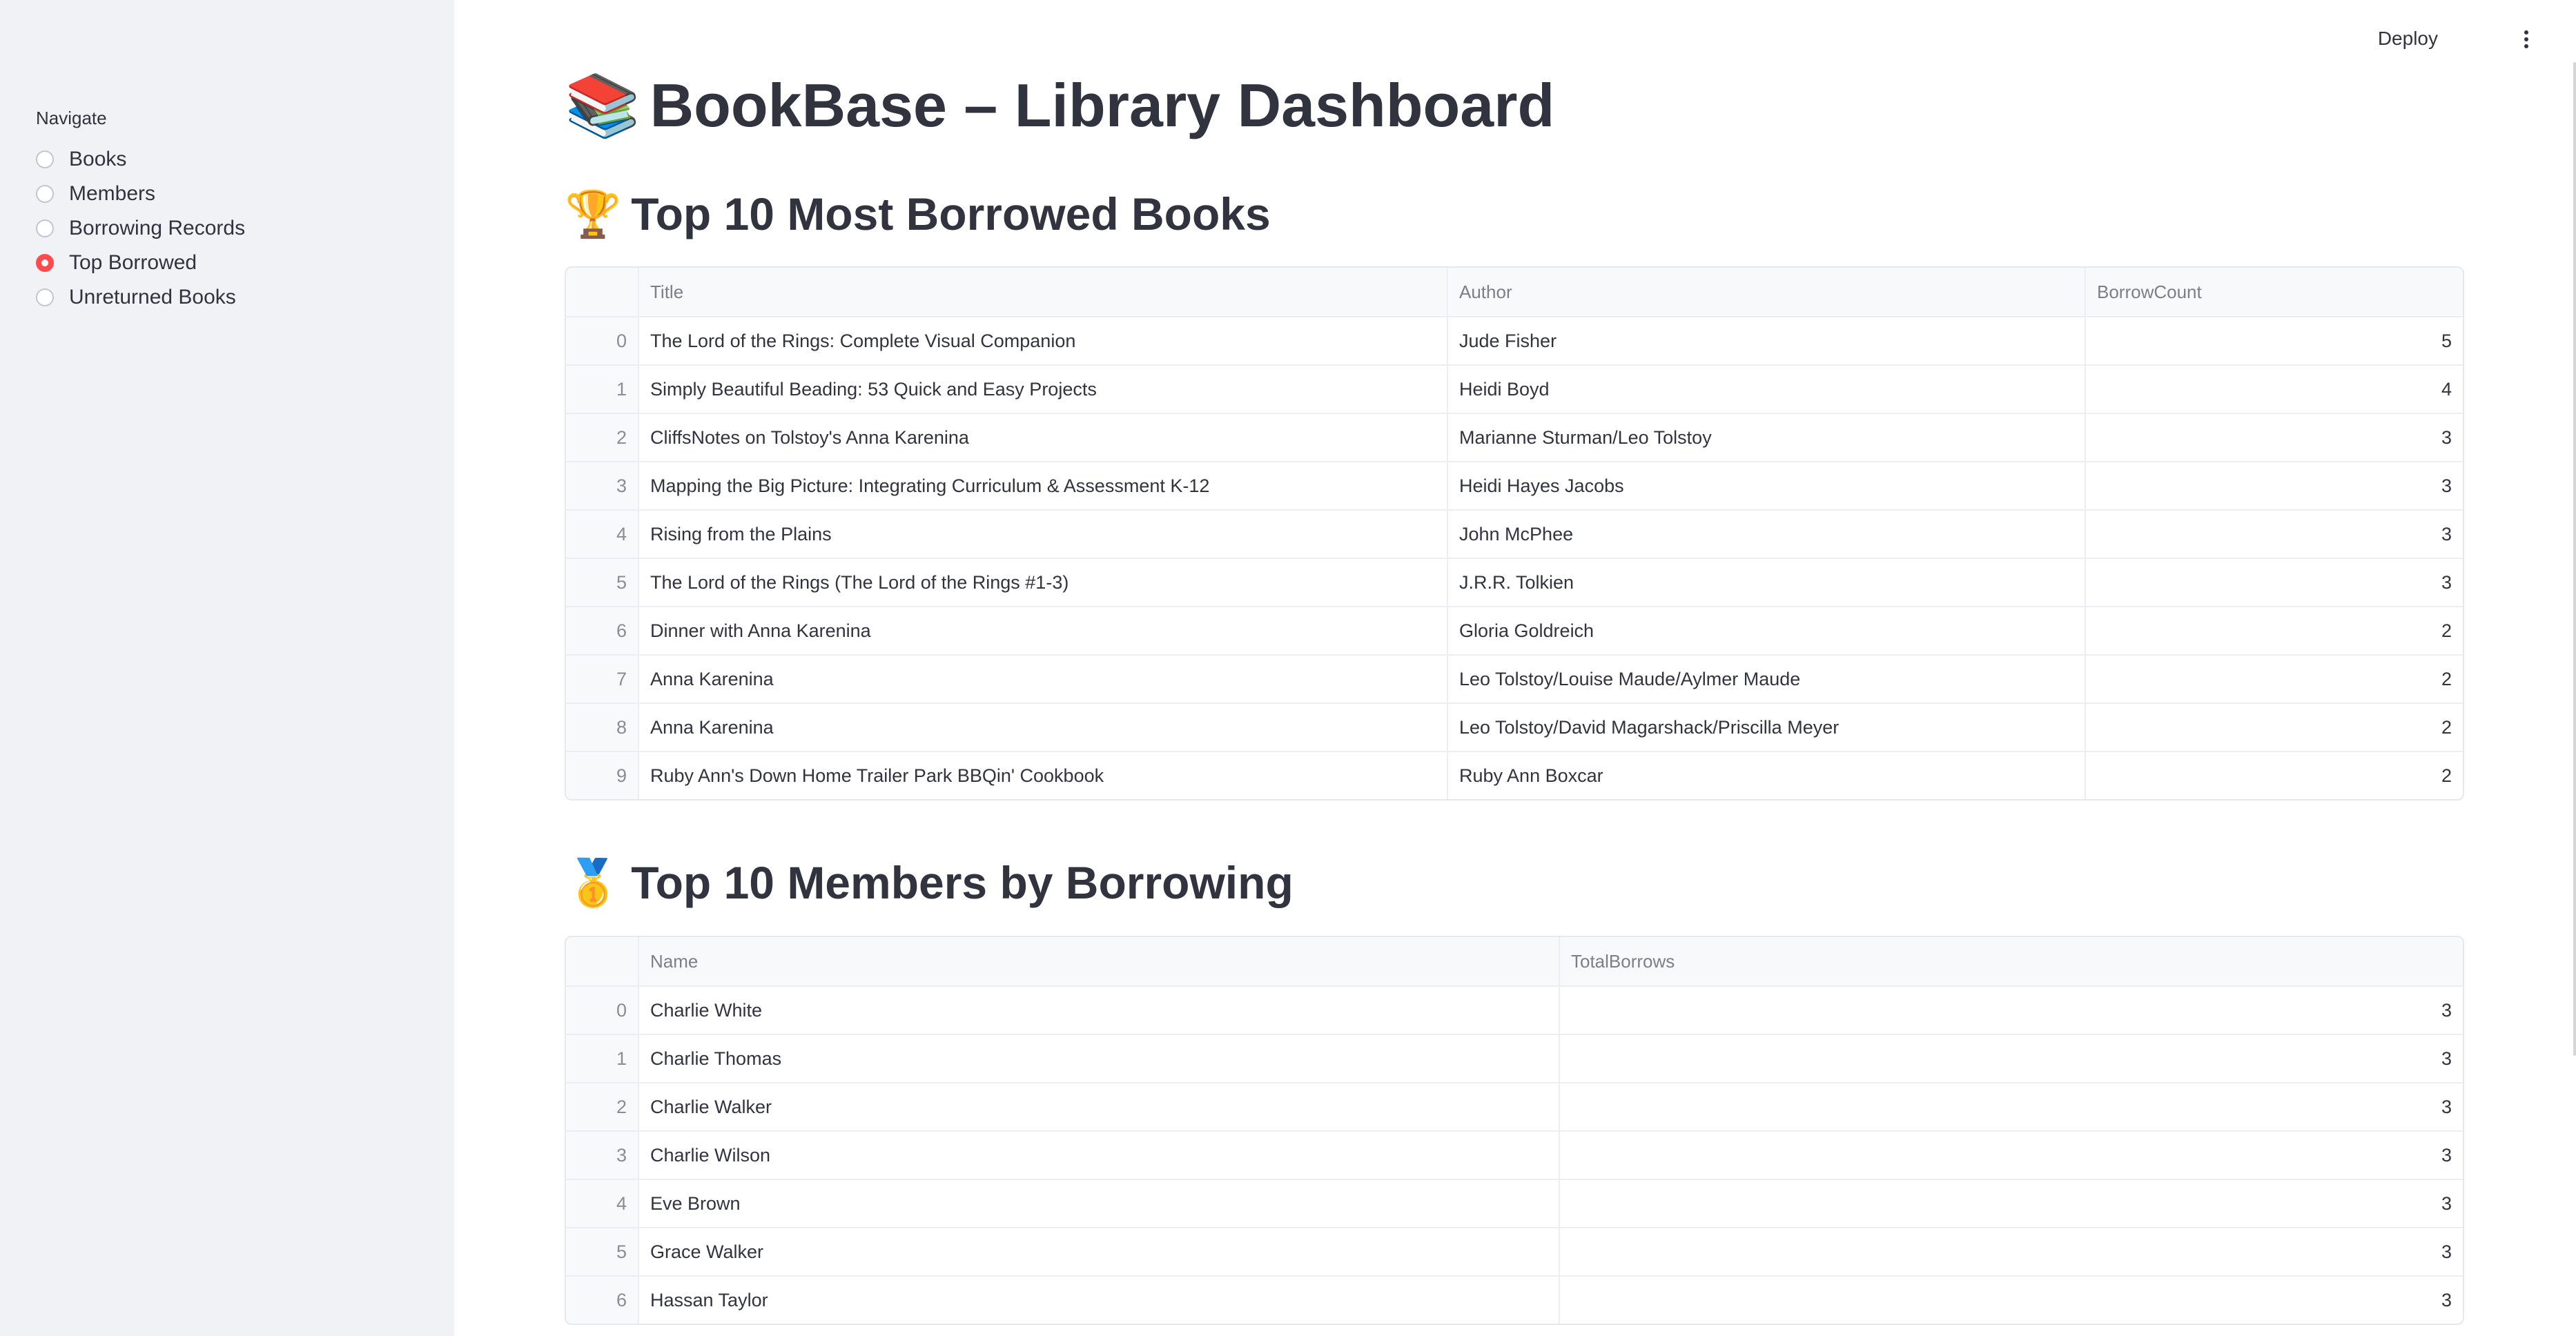  Describe the element at coordinates (1098, 1300) in the screenshot. I see `name-cell: Hassan Taylor` at that location.